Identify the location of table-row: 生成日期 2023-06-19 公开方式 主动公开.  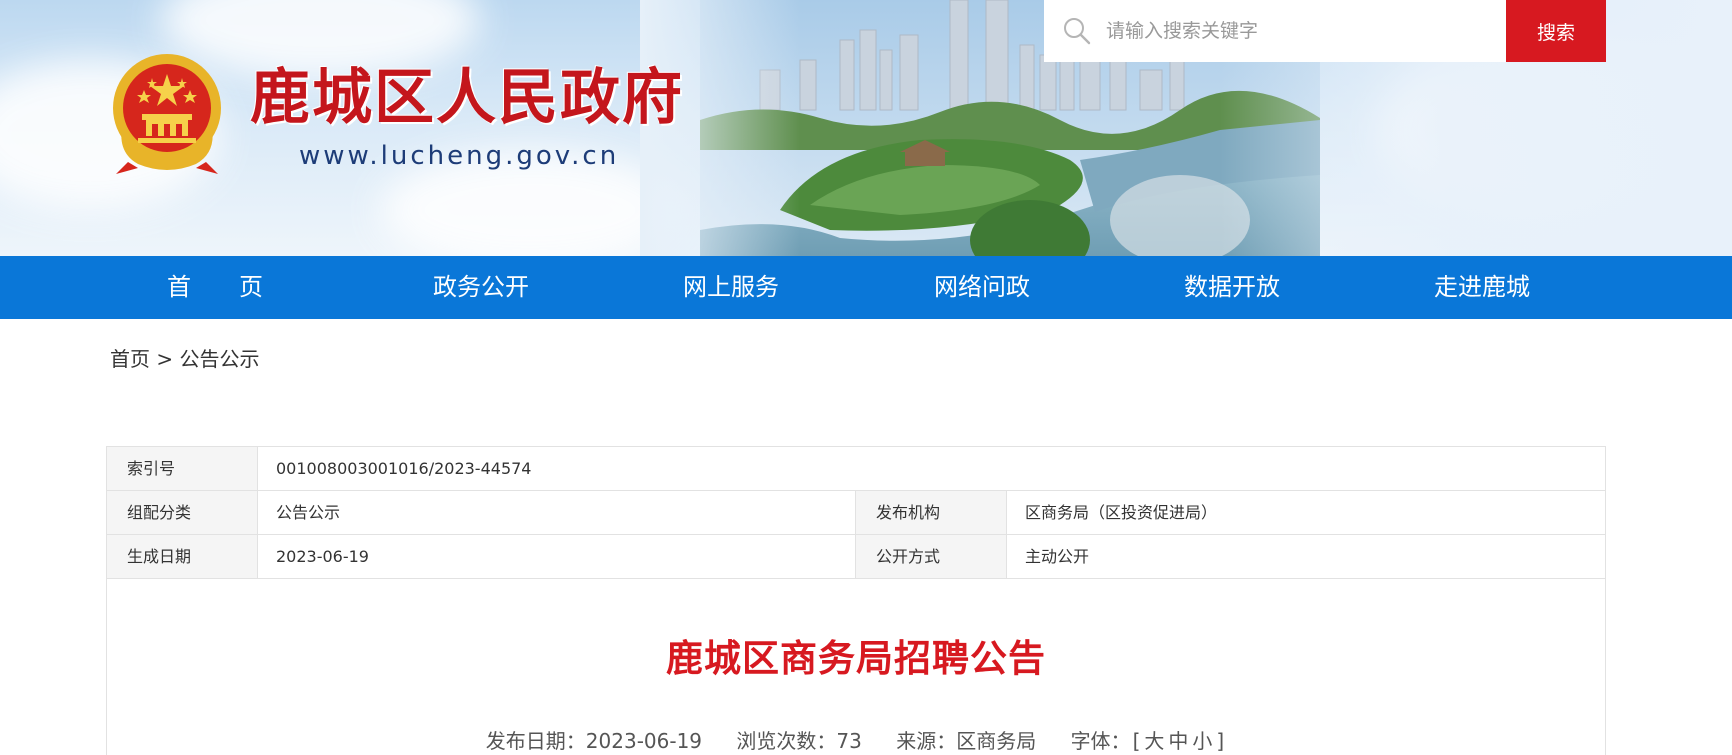
(856, 557).